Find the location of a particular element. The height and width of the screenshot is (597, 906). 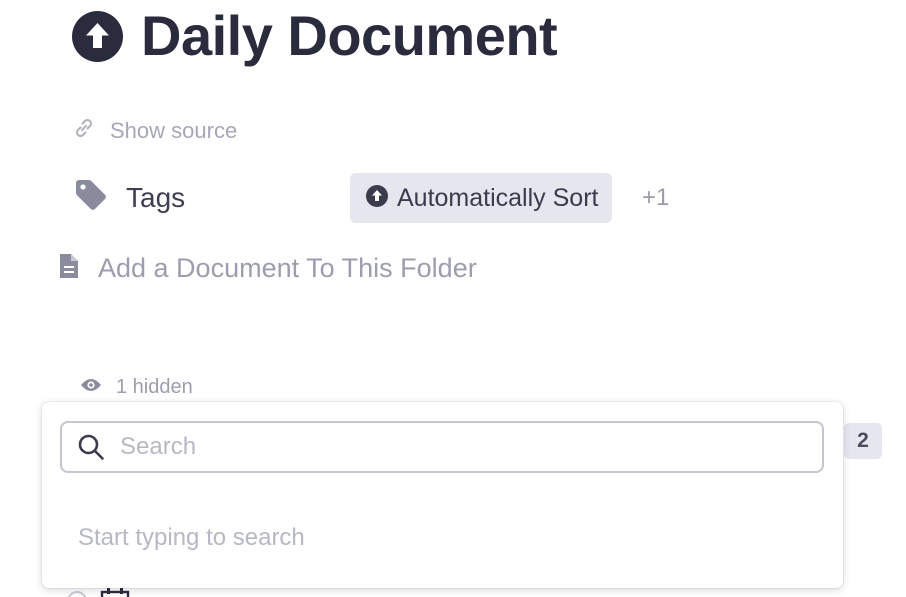

search-input is located at coordinates (471, 447).